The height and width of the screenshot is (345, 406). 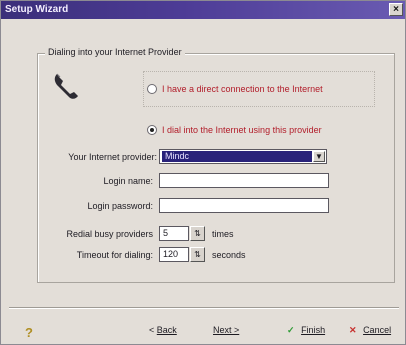 What do you see at coordinates (197, 233) in the screenshot?
I see `redial-spinner: ⇅` at bounding box center [197, 233].